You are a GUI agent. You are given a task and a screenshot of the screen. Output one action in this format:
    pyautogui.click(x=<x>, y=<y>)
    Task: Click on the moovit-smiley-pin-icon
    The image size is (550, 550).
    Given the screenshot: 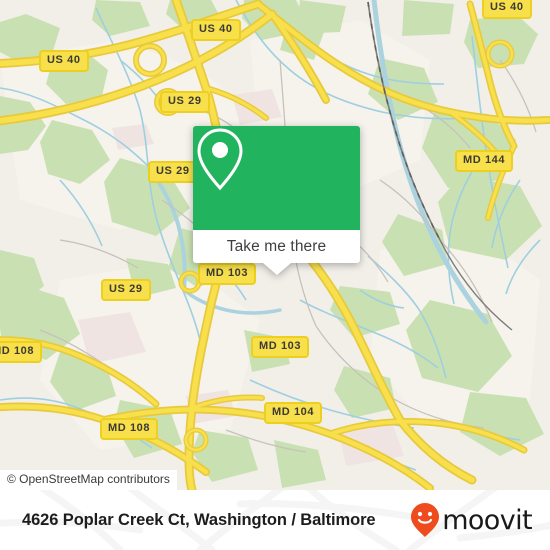 What is the action you would take?
    pyautogui.click(x=425, y=520)
    